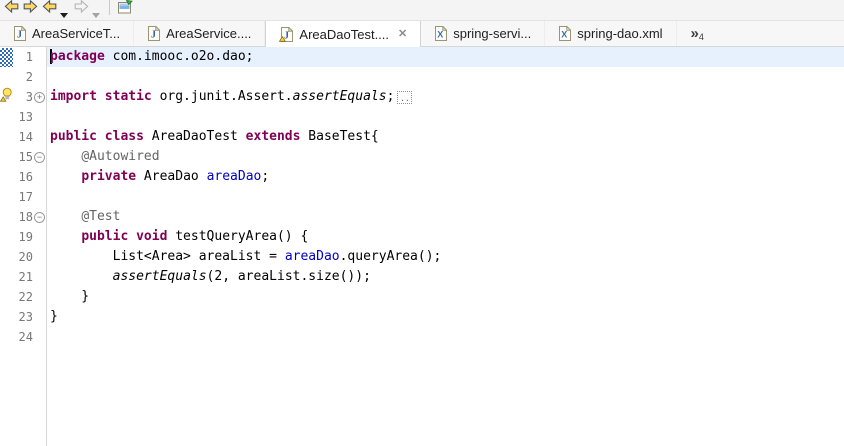 This screenshot has height=446, width=844. Describe the element at coordinates (25, 137) in the screenshot. I see `line-number: 14` at that location.